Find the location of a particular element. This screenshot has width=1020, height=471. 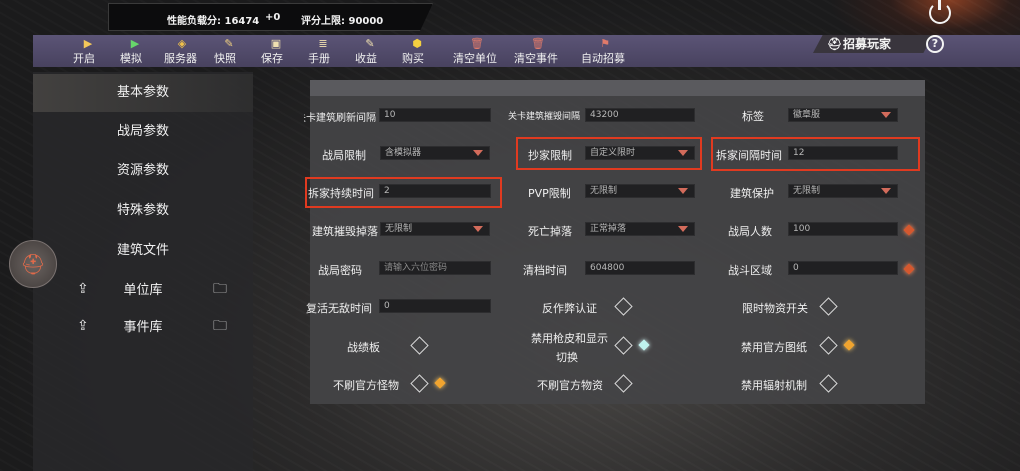

toolbar-clear-events-button: 🗑 清空事件 is located at coordinates (538, 51).